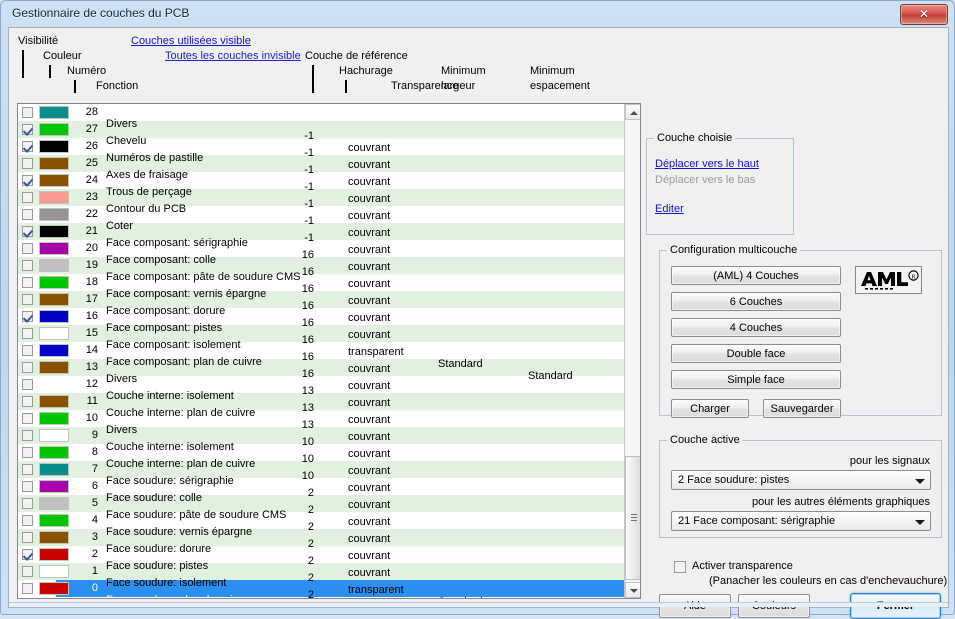 Image resolution: width=955 pixels, height=619 pixels. What do you see at coordinates (756, 379) in the screenshot?
I see `button-simple-face: Simple face` at bounding box center [756, 379].